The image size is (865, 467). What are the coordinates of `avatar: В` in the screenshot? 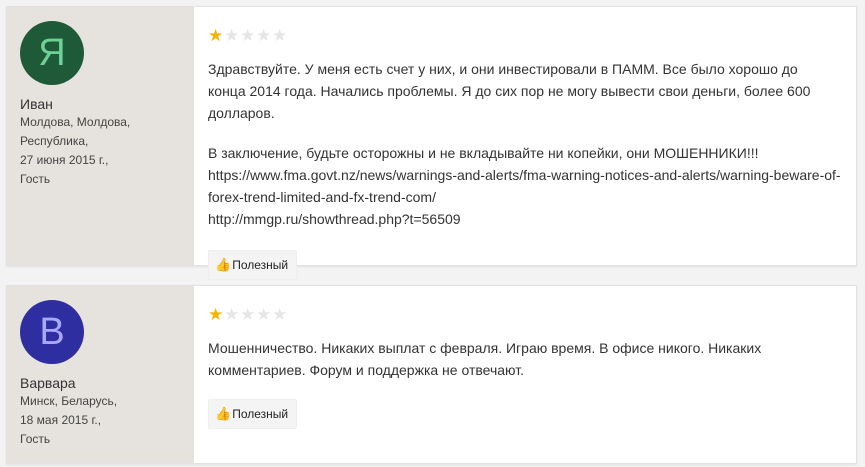 It's located at (52, 332).